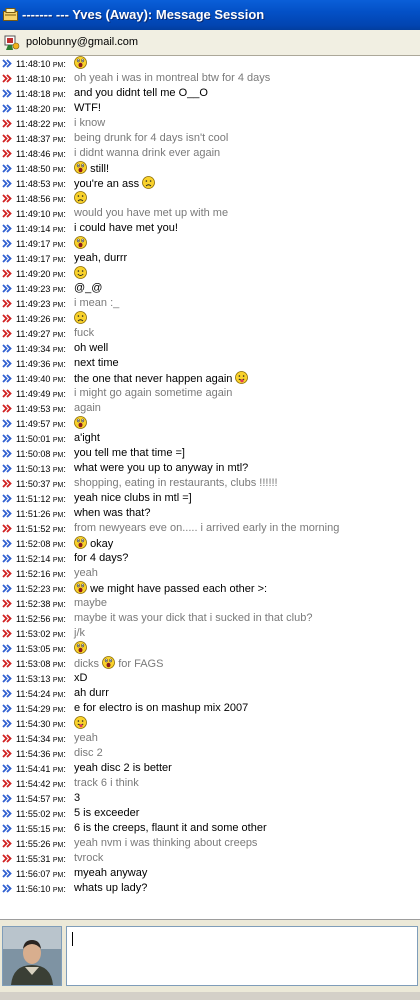 This screenshot has width=420, height=1000. Describe the element at coordinates (147, 153) in the screenshot. I see `message-body: i didnt wanna drink ever again` at that location.